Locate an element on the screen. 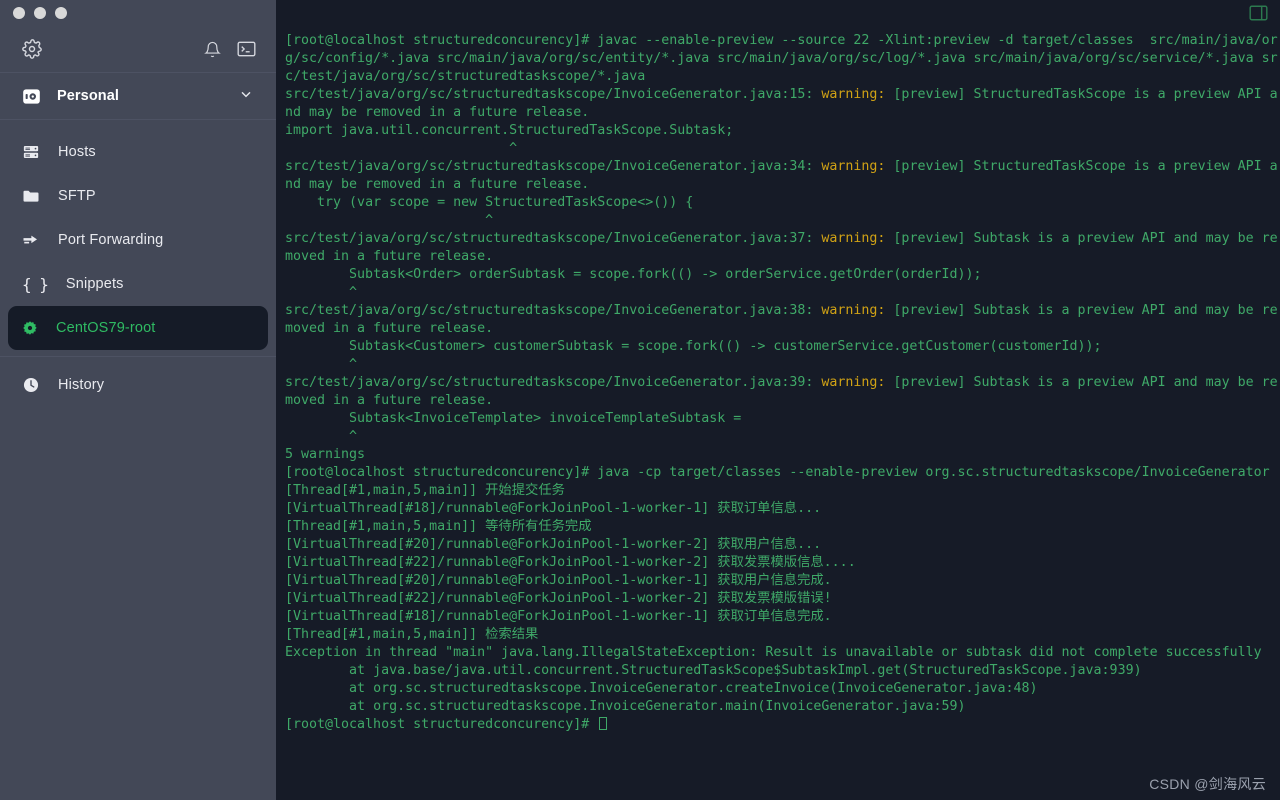 This screenshot has width=1280, height=800. sidebar-toolbar is located at coordinates (138, 49).